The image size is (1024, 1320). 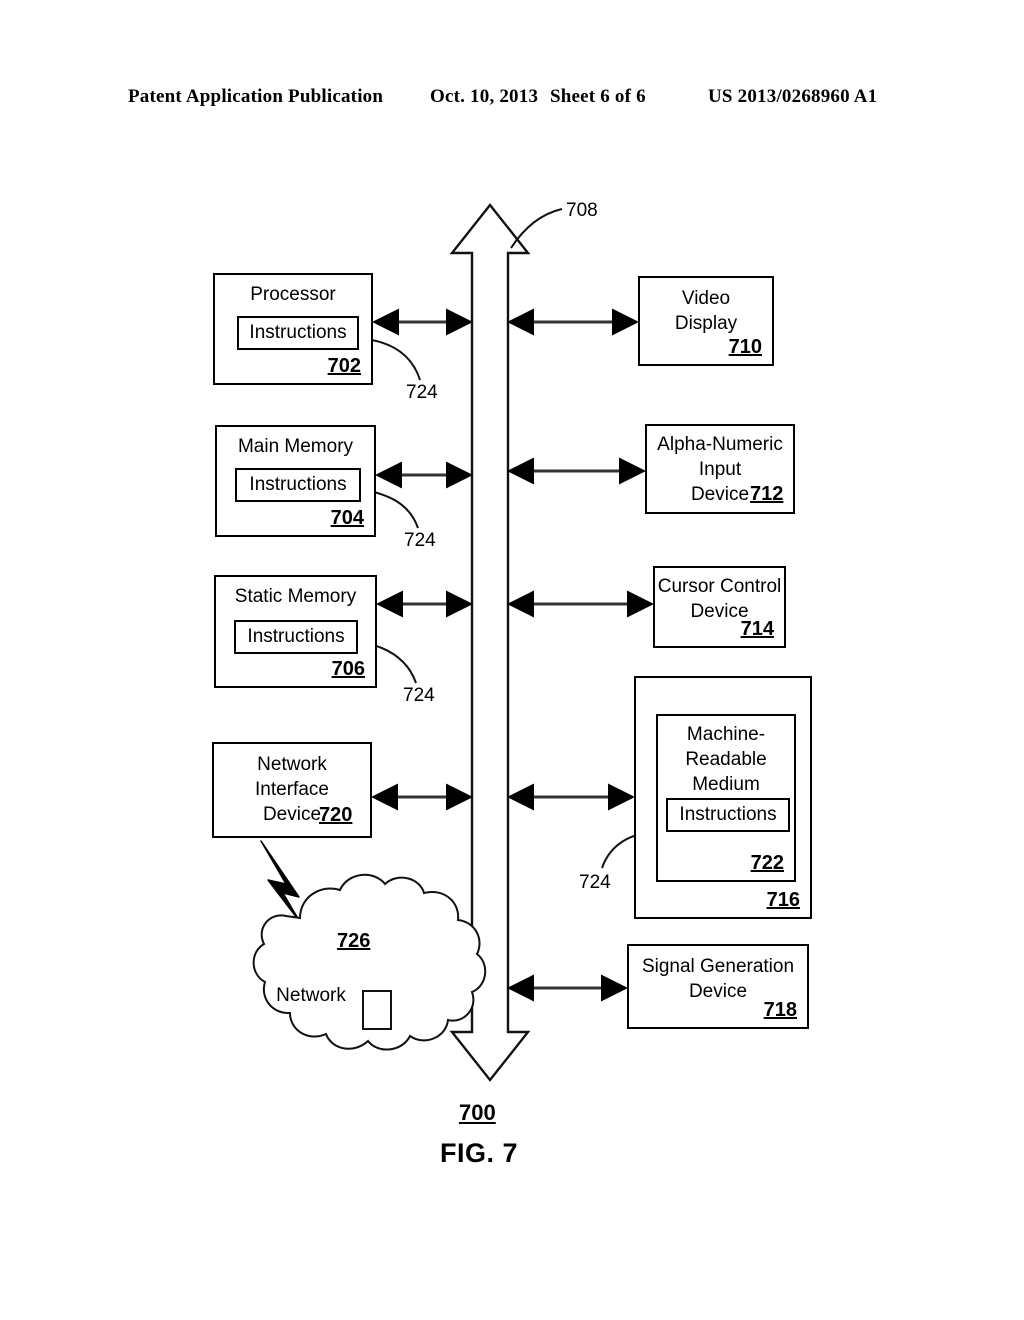 I want to click on network-node-square, so click(x=377, y=1010).